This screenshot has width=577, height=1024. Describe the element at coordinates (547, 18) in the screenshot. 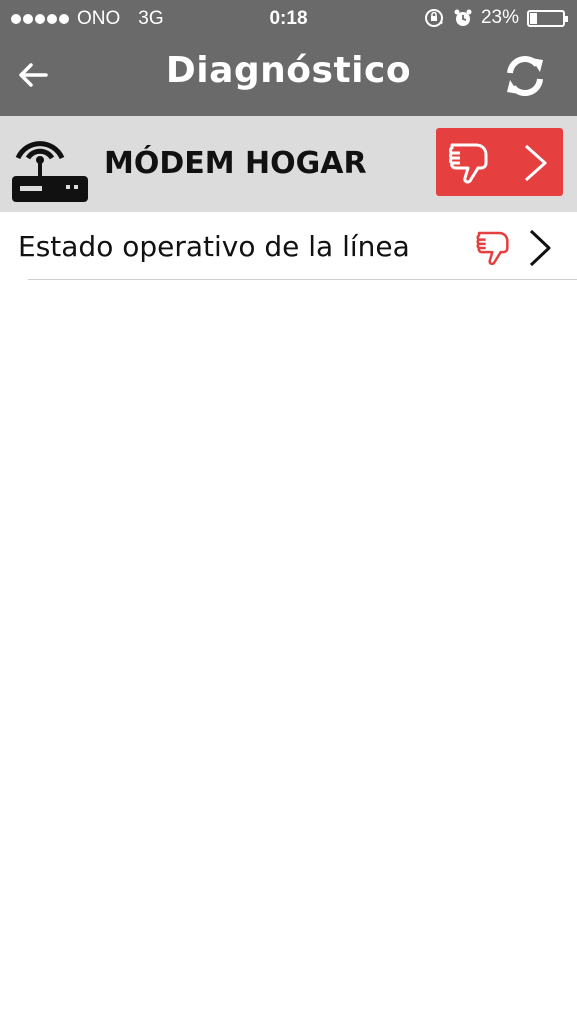

I see `battery-icon` at that location.